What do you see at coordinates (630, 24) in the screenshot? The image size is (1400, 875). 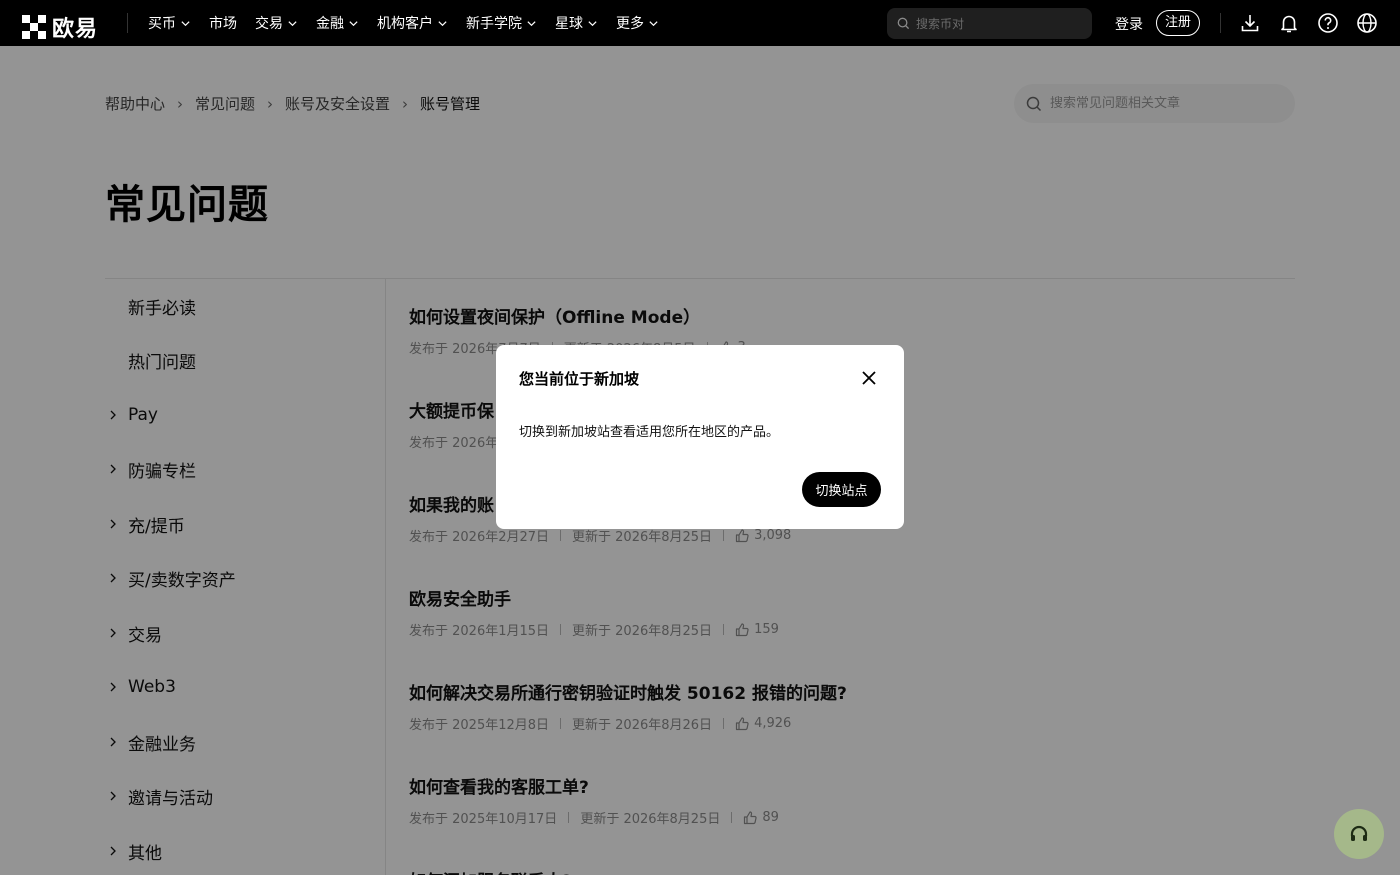 I see `nav-item-label: 更多` at bounding box center [630, 24].